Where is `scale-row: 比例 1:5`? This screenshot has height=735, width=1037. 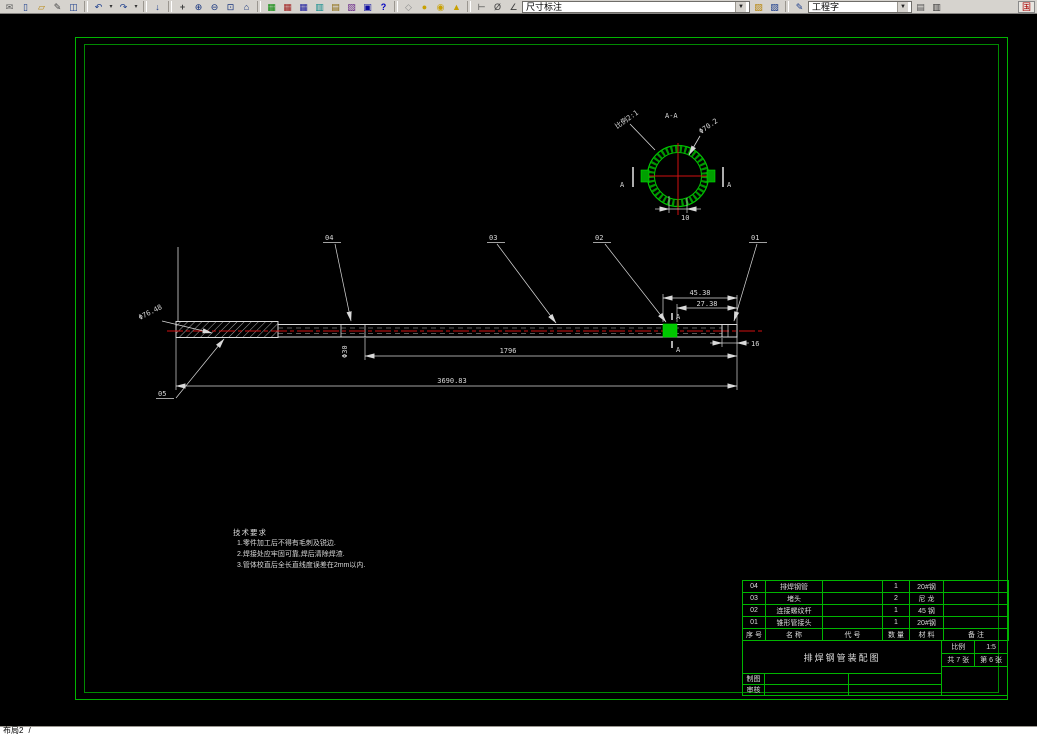
scale-row: 比例 1:5 is located at coordinates (974, 647).